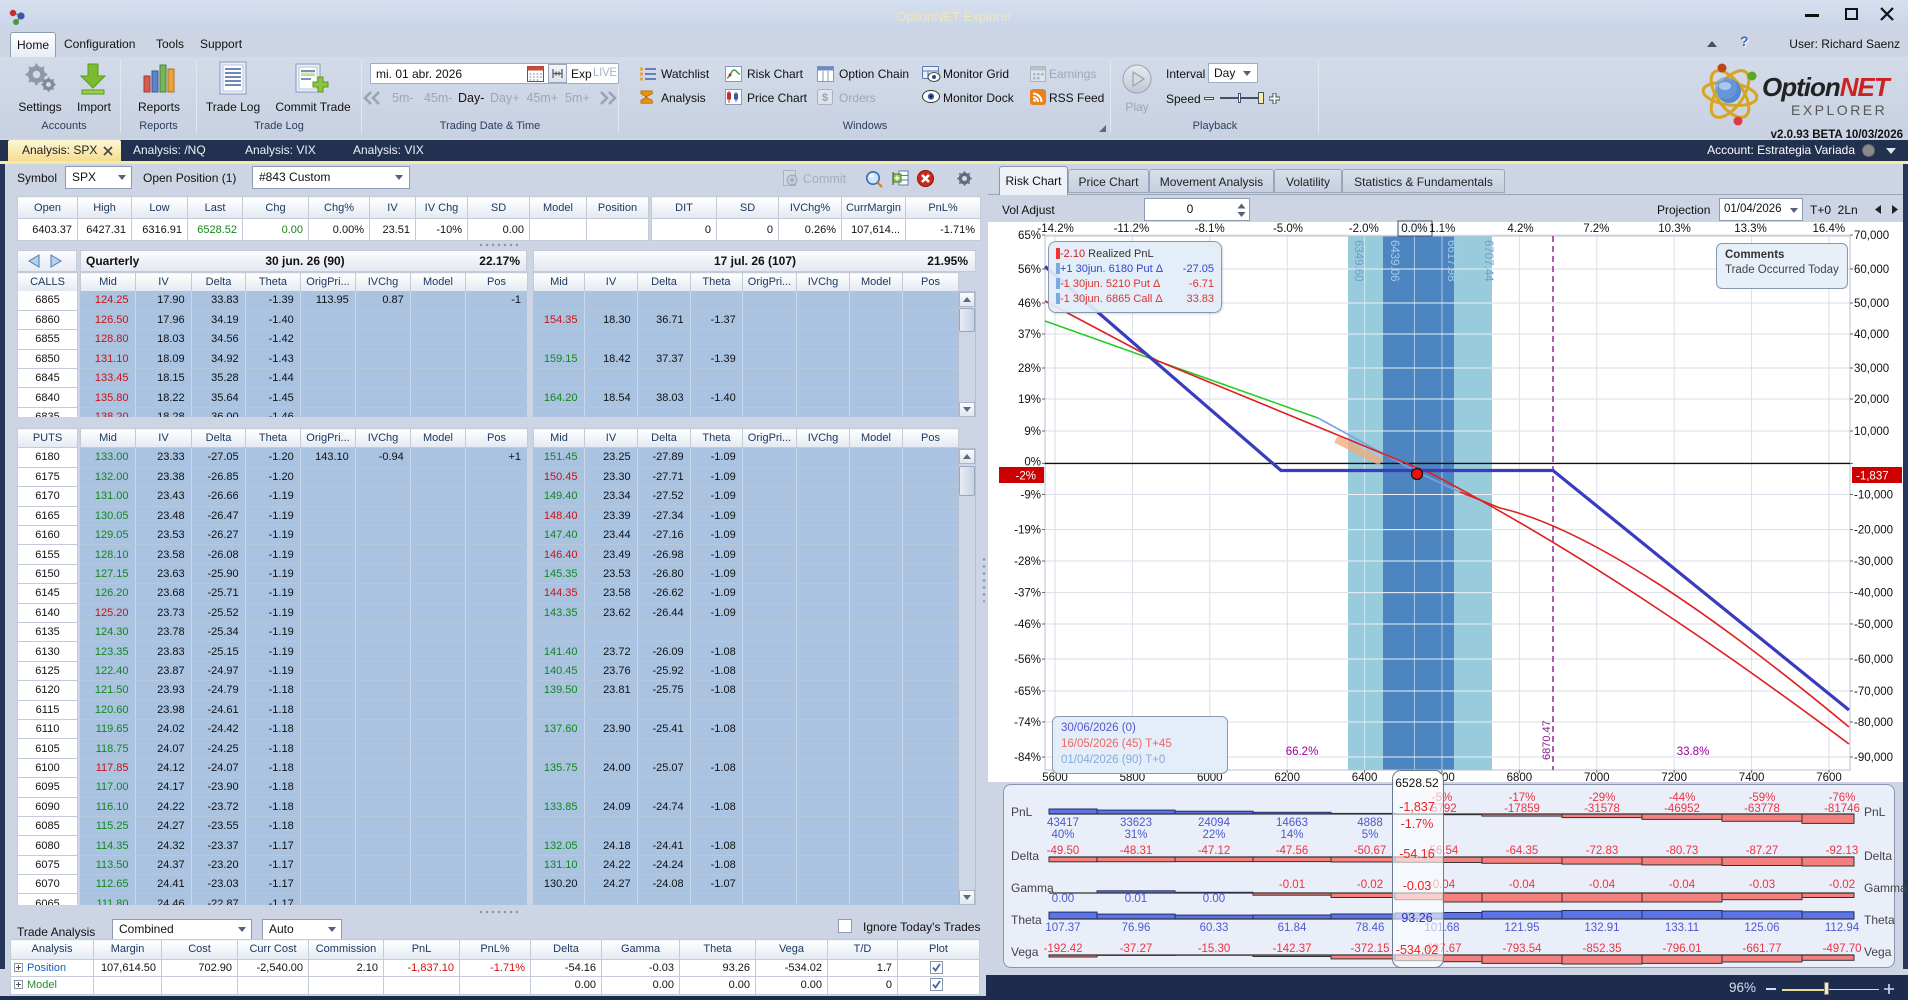  I want to click on svg-text: -74%, so click(1027, 723).